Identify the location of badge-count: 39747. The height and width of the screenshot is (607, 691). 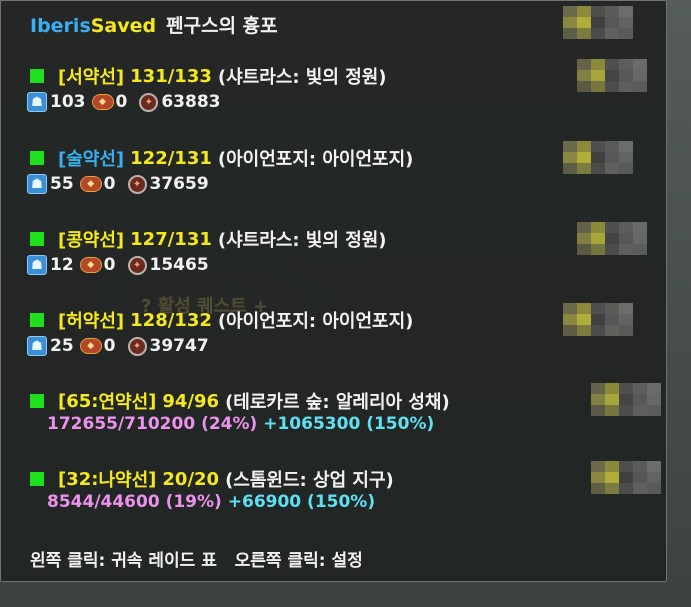
(179, 346).